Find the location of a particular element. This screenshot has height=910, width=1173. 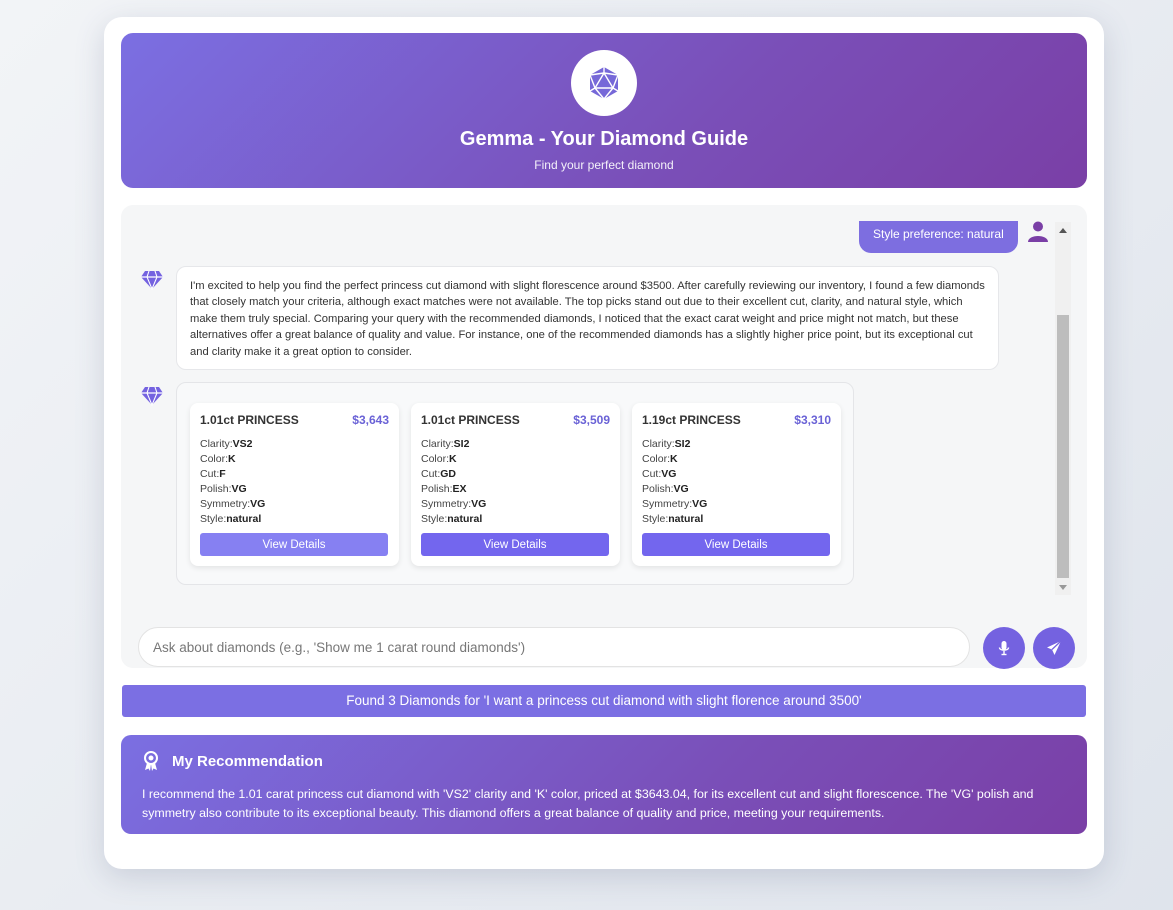

chat-input is located at coordinates (554, 647).